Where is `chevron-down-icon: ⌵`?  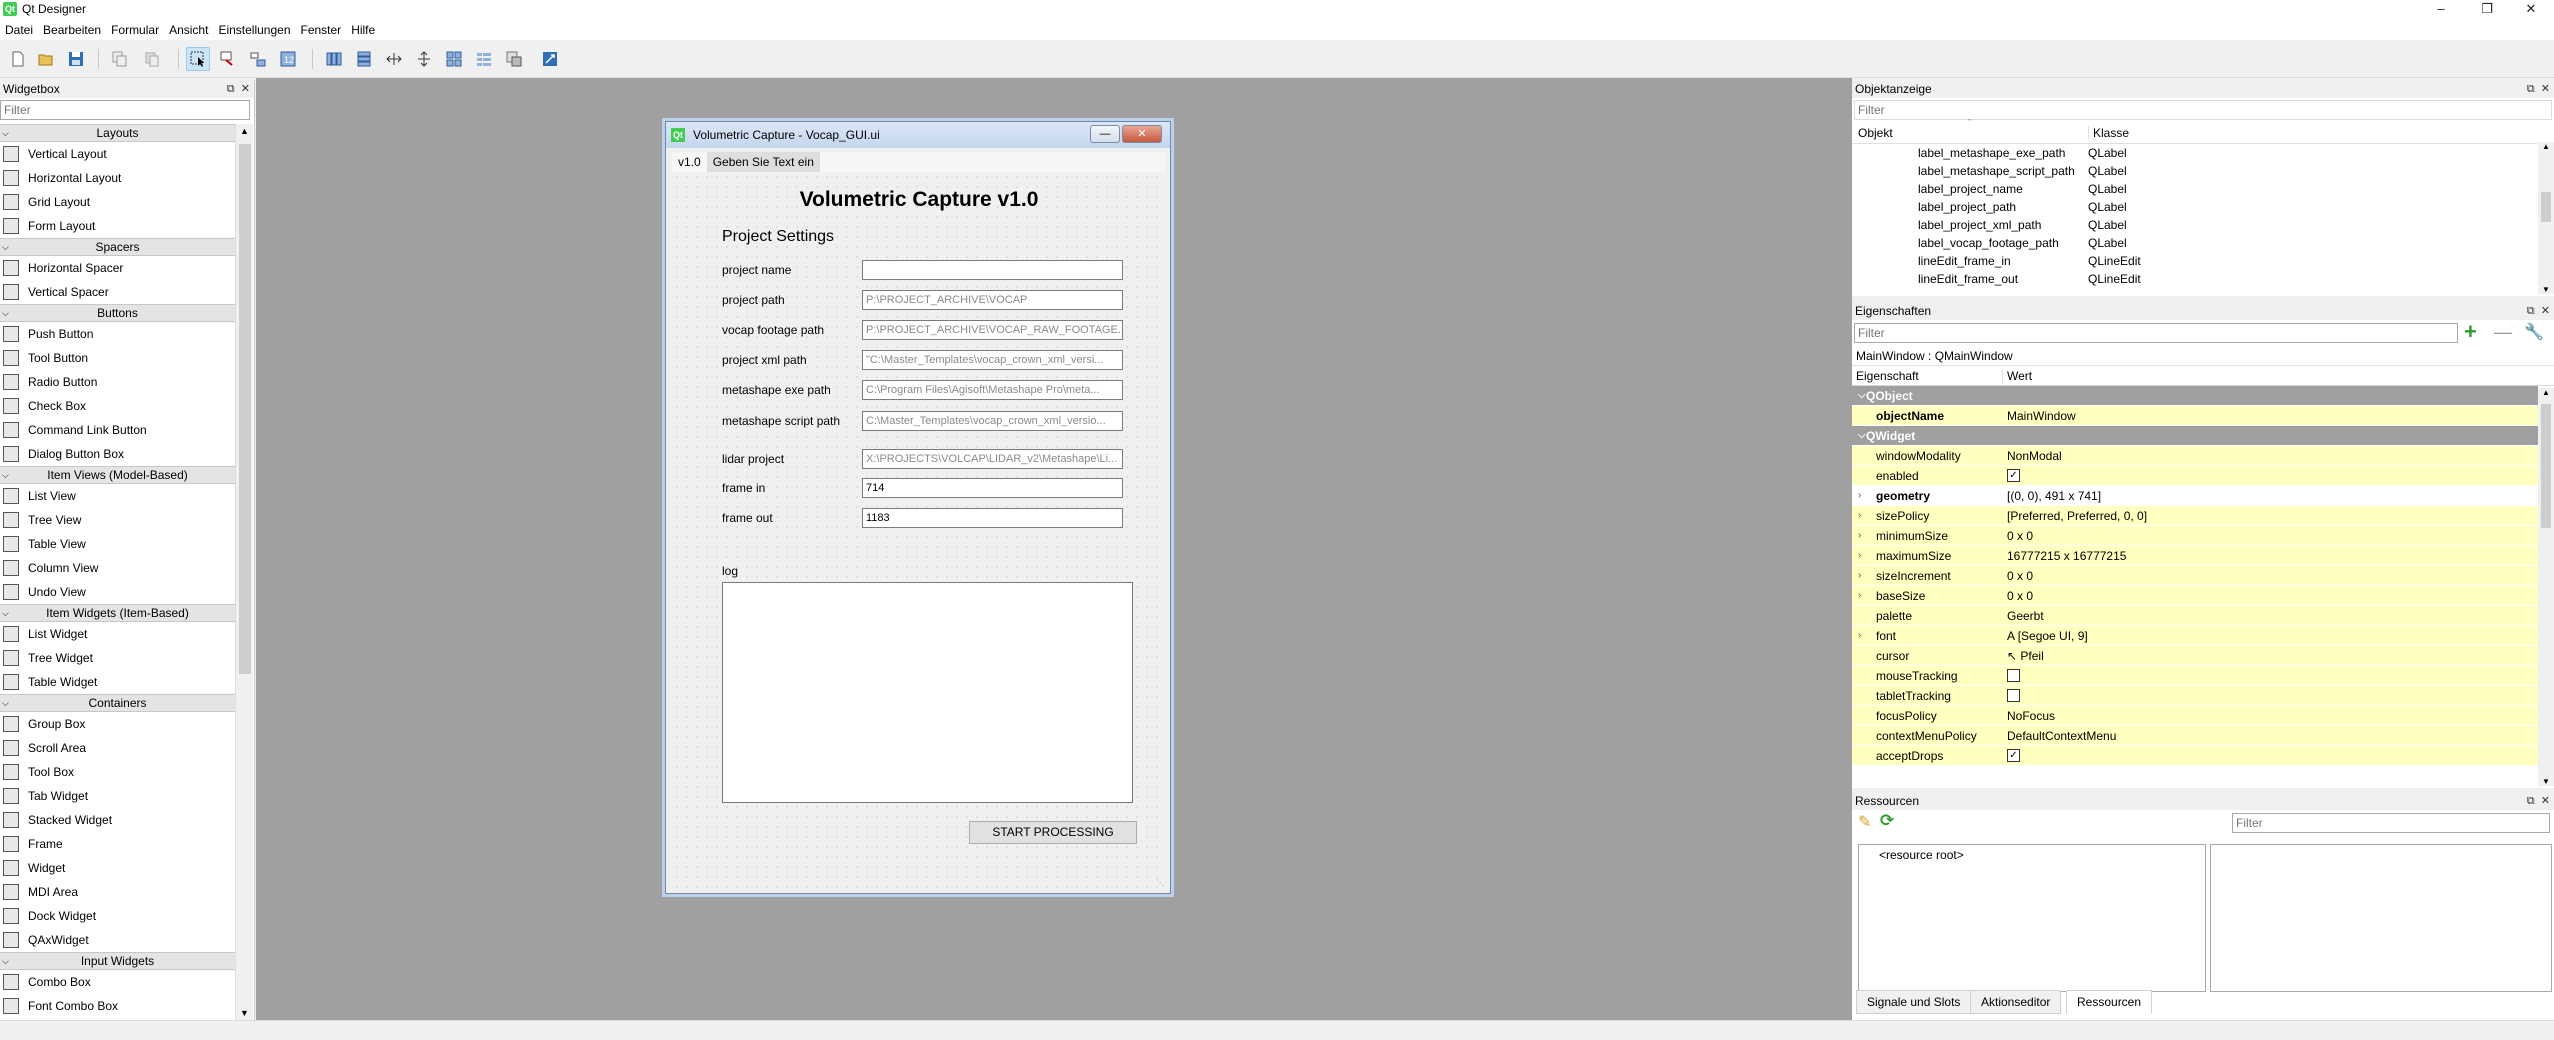
chevron-down-icon: ⌵ is located at coordinates (1862, 436).